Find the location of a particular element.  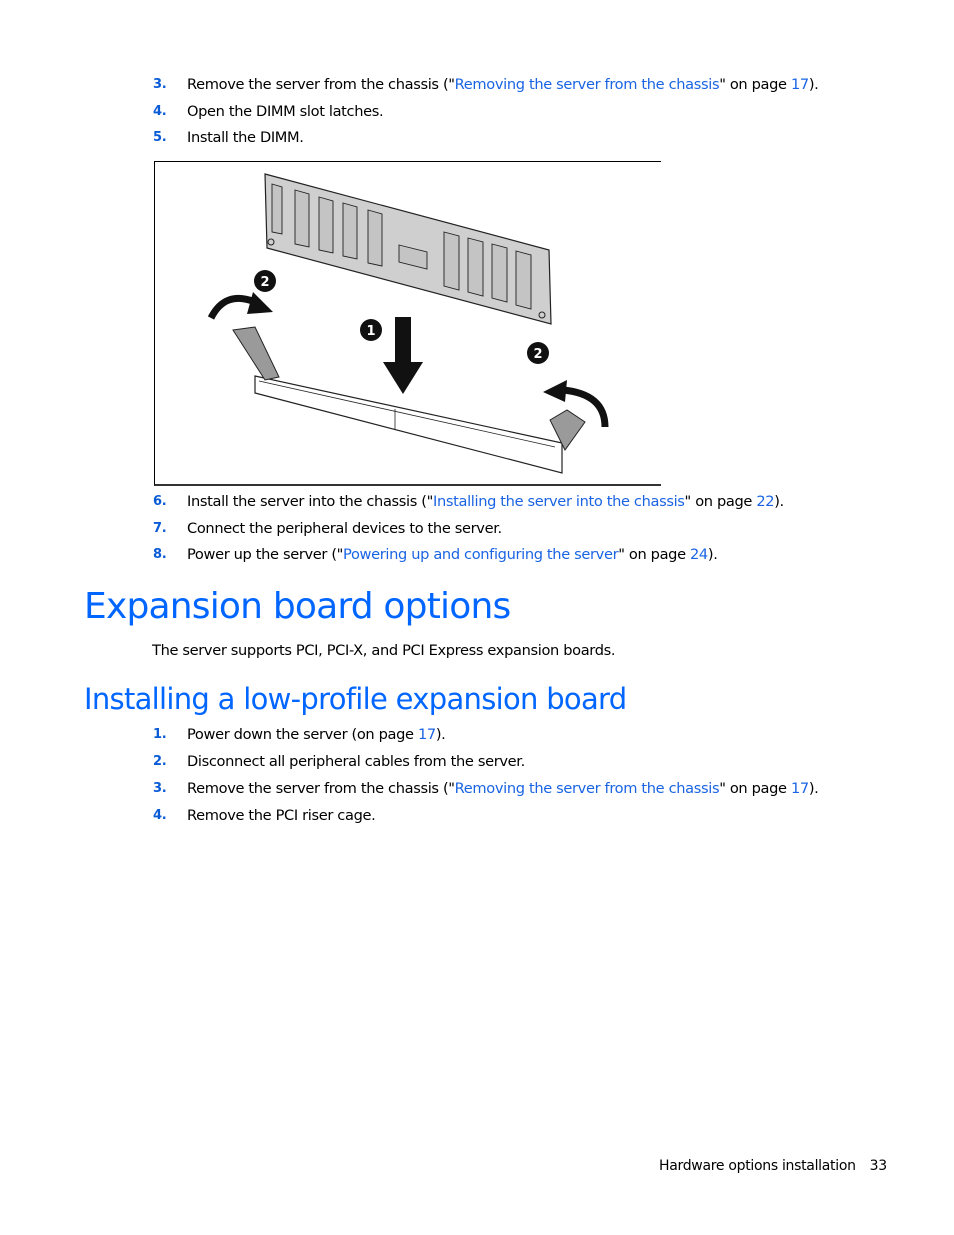

down-arrow-icon is located at coordinates (403, 355).